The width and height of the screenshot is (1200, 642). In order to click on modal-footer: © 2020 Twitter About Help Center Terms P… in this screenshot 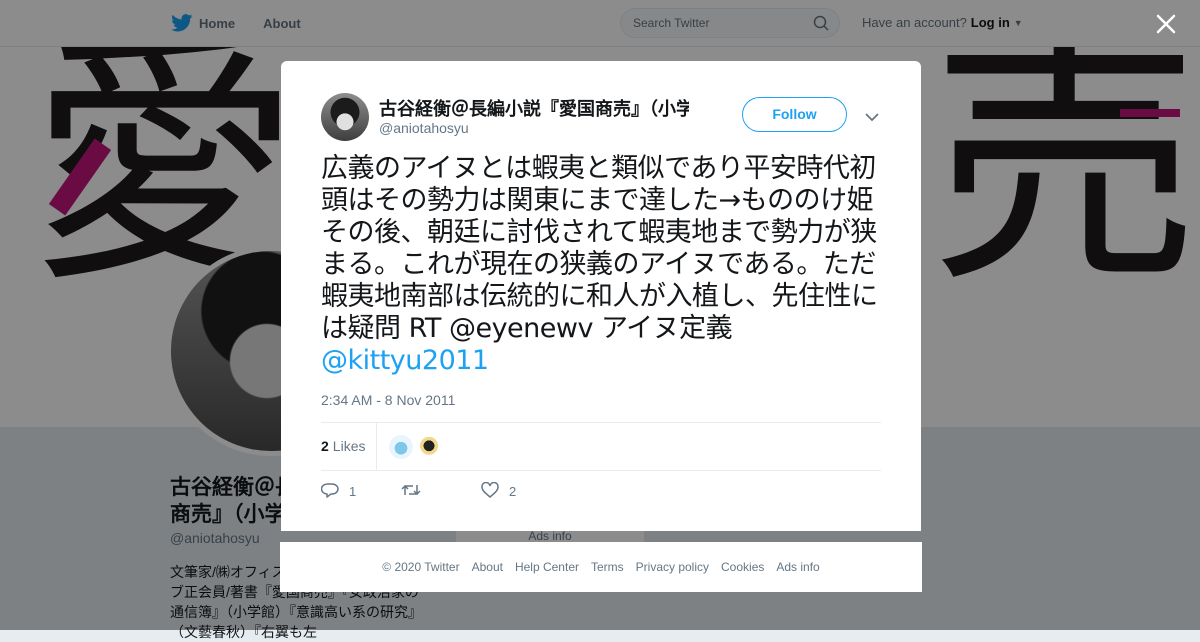, I will do `click(601, 567)`.